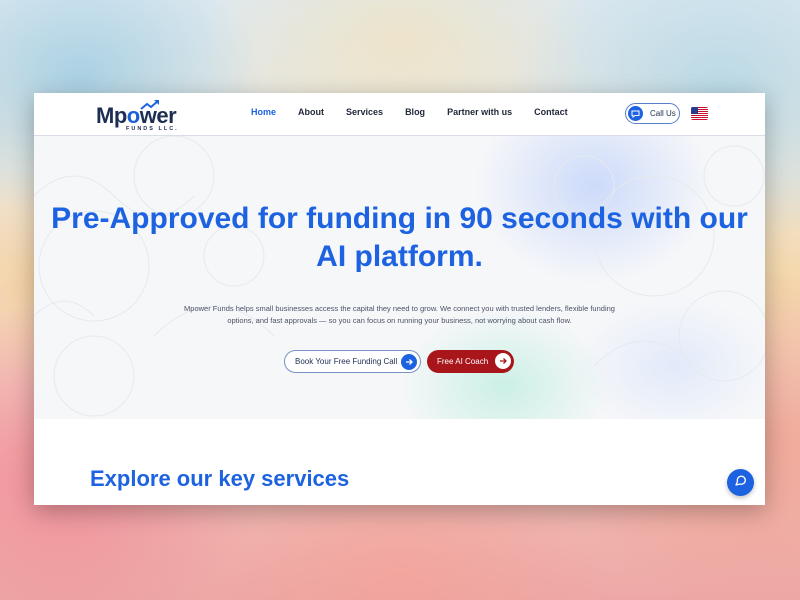  What do you see at coordinates (346, 361) in the screenshot?
I see `book-funding-call-label: Book Your Free Funding Call` at bounding box center [346, 361].